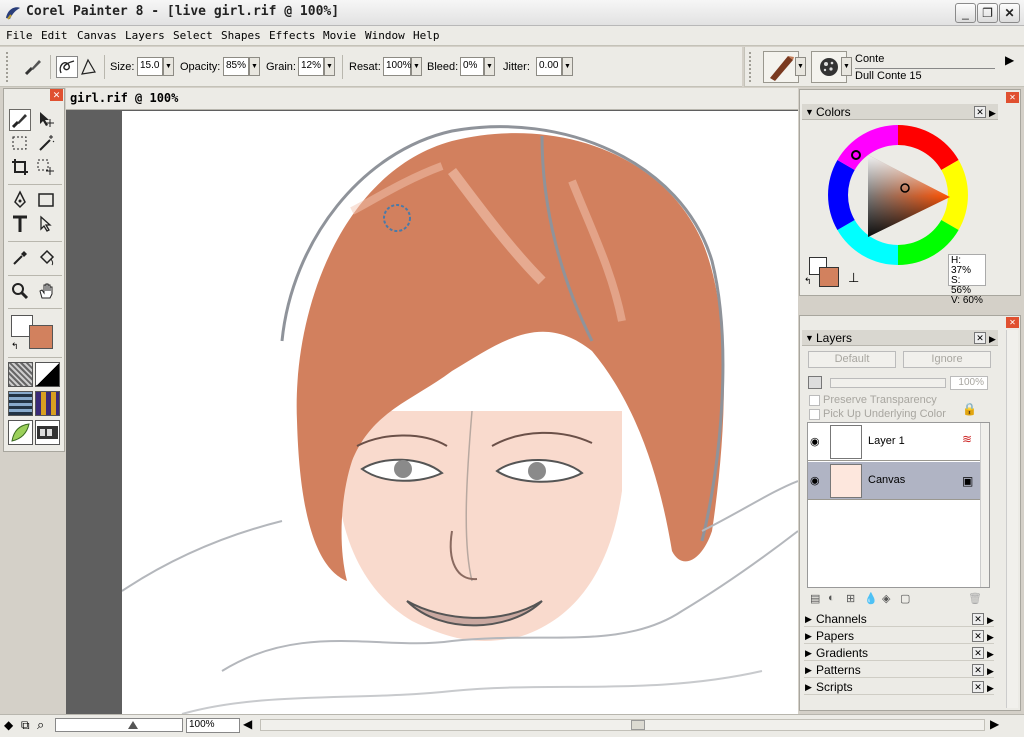  I want to click on minimize-button: _, so click(965, 13).